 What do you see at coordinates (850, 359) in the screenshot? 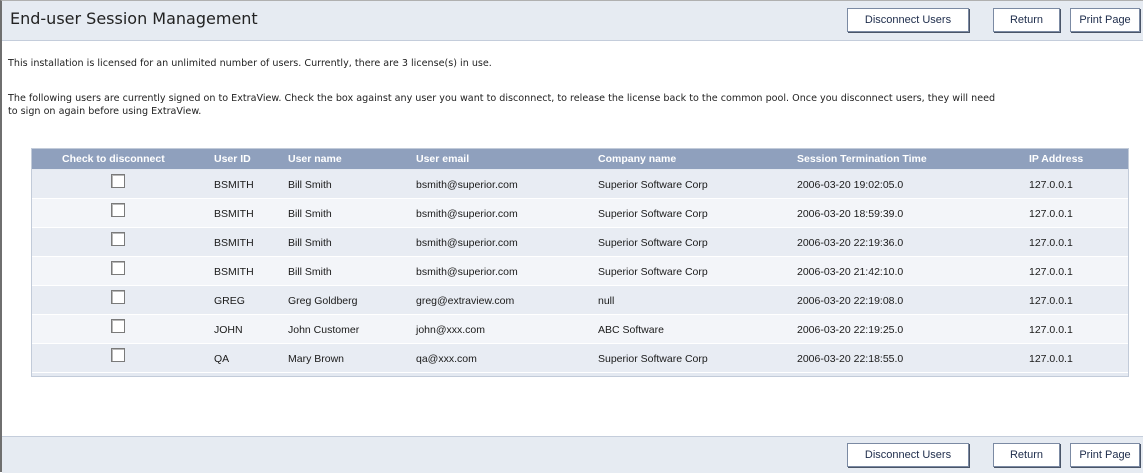
I see `cell-session-end: 2006-03-20 22:18:55.0` at bounding box center [850, 359].